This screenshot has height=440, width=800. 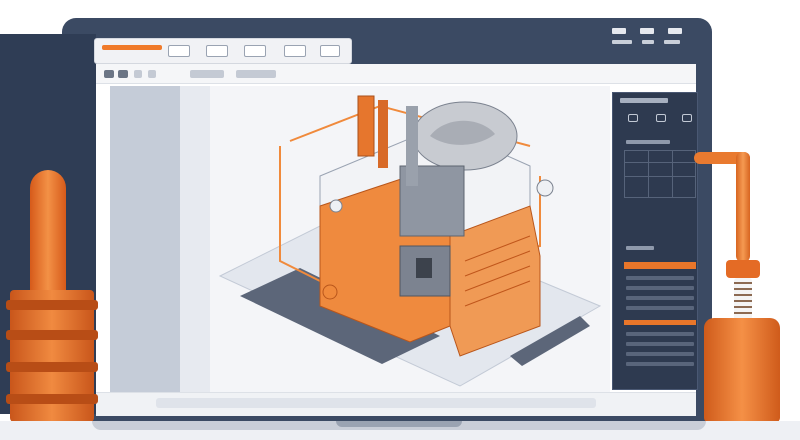 I want to click on sidebar-rail, so click(x=145, y=239).